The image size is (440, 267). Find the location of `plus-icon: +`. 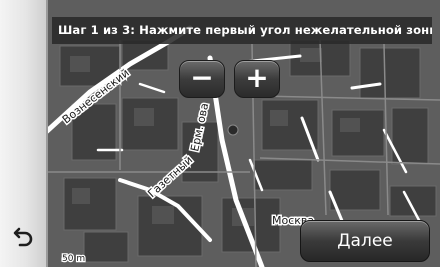

plus-icon: + is located at coordinates (257, 77).